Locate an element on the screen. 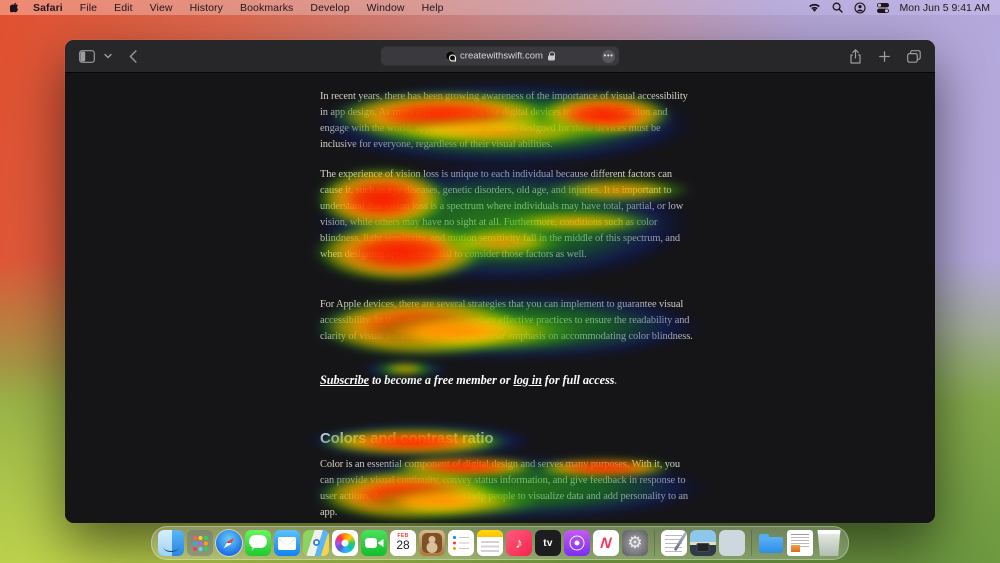 This screenshot has height=563, width=1000. dock-calendar-icon: FEB 28 is located at coordinates (403, 543).